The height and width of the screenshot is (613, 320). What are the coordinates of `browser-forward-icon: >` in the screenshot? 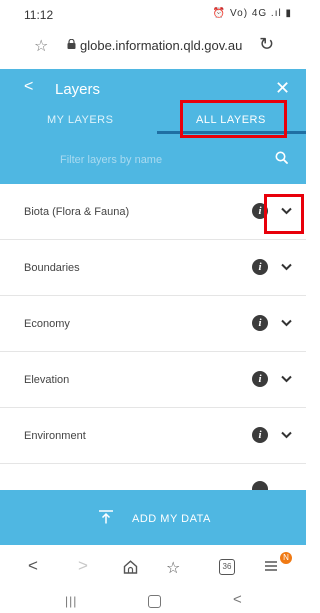 It's located at (83, 566).